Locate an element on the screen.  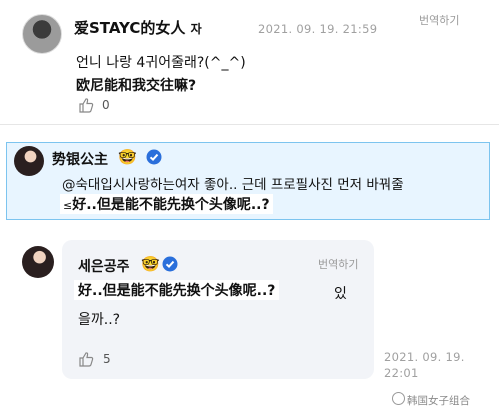
watermark-text: 韩国女子组合 is located at coordinates (438, 401).